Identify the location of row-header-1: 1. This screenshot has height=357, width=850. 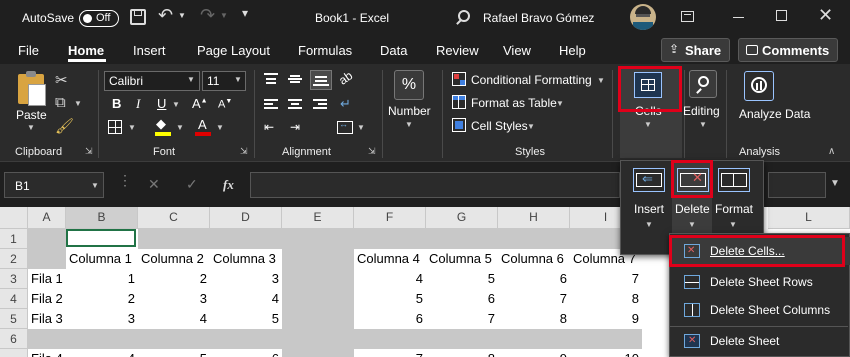
(14, 239).